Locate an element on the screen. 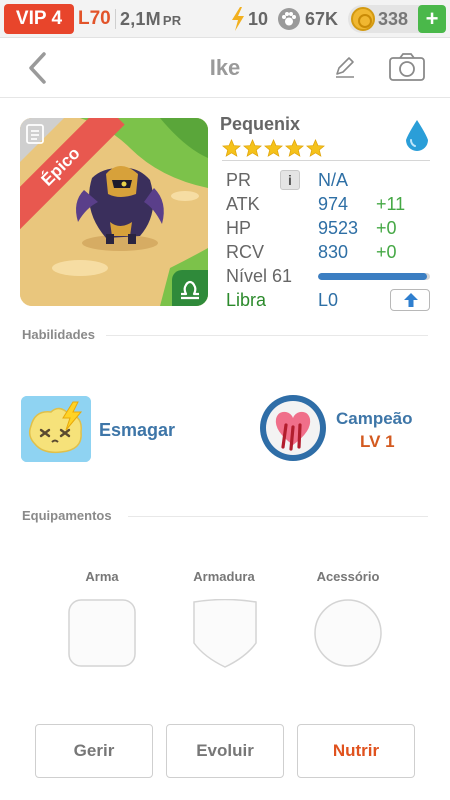 This screenshot has height=800, width=450. add-coins-button: + is located at coordinates (432, 19).